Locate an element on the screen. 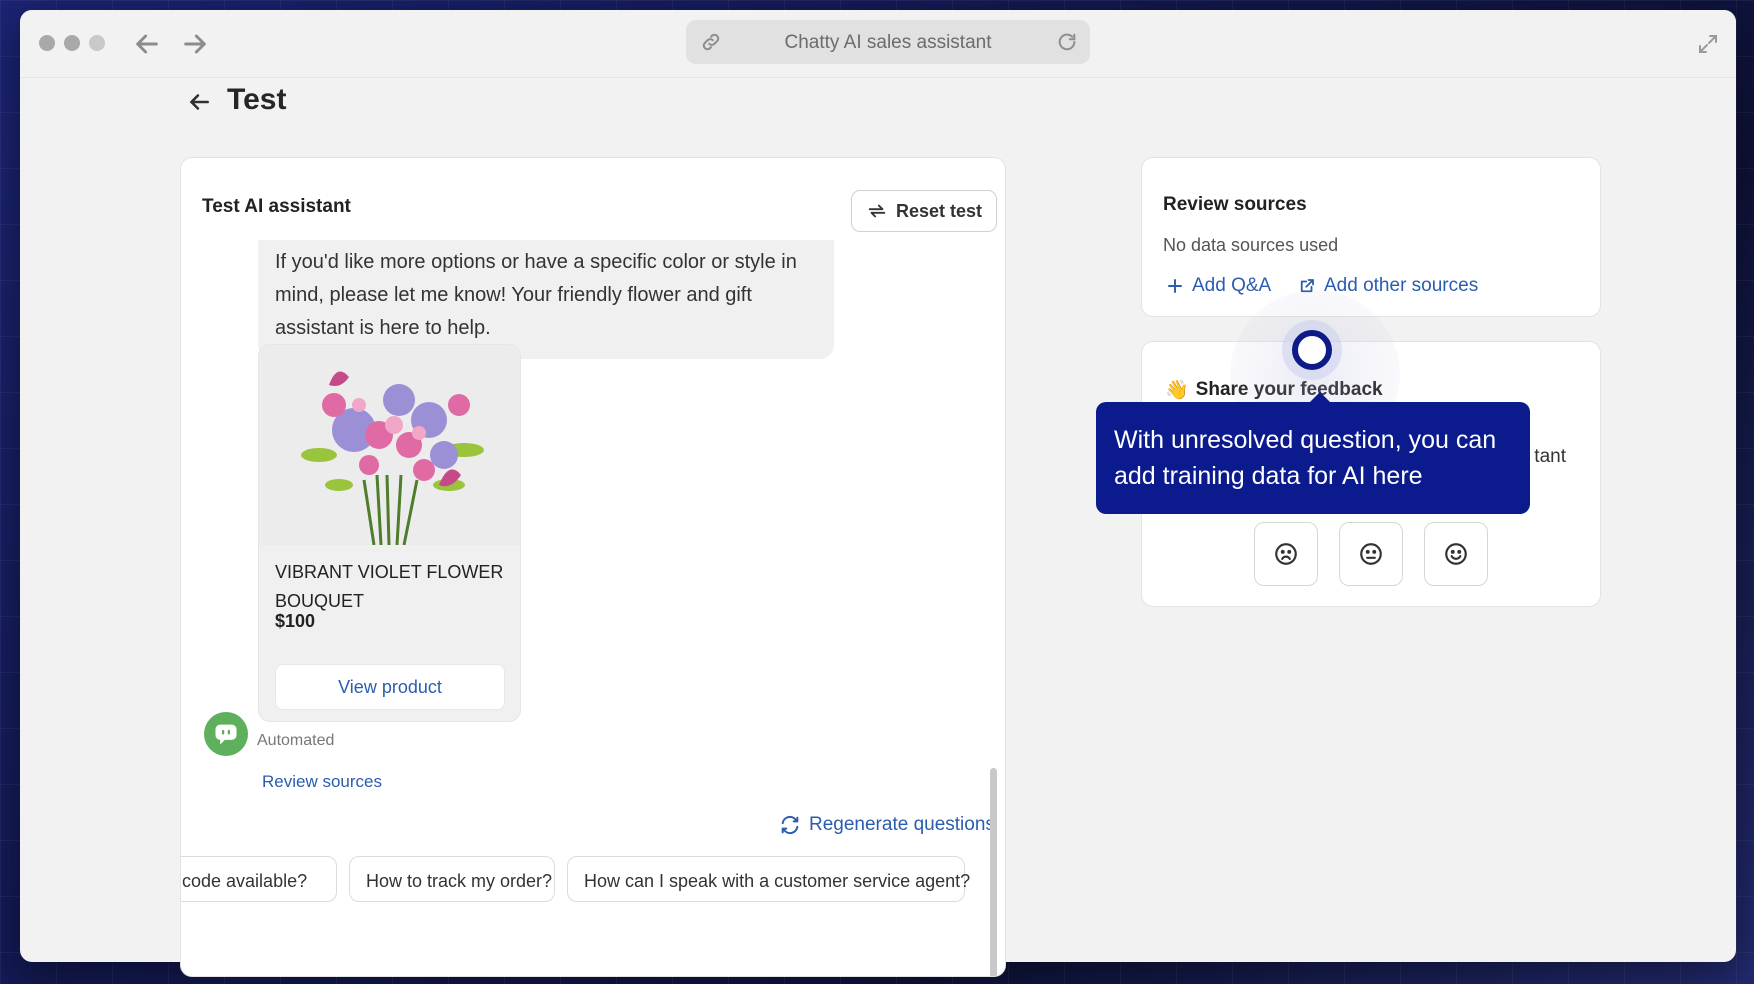 This screenshot has height=984, width=1754. neutral-face-icon is located at coordinates (1371, 554).